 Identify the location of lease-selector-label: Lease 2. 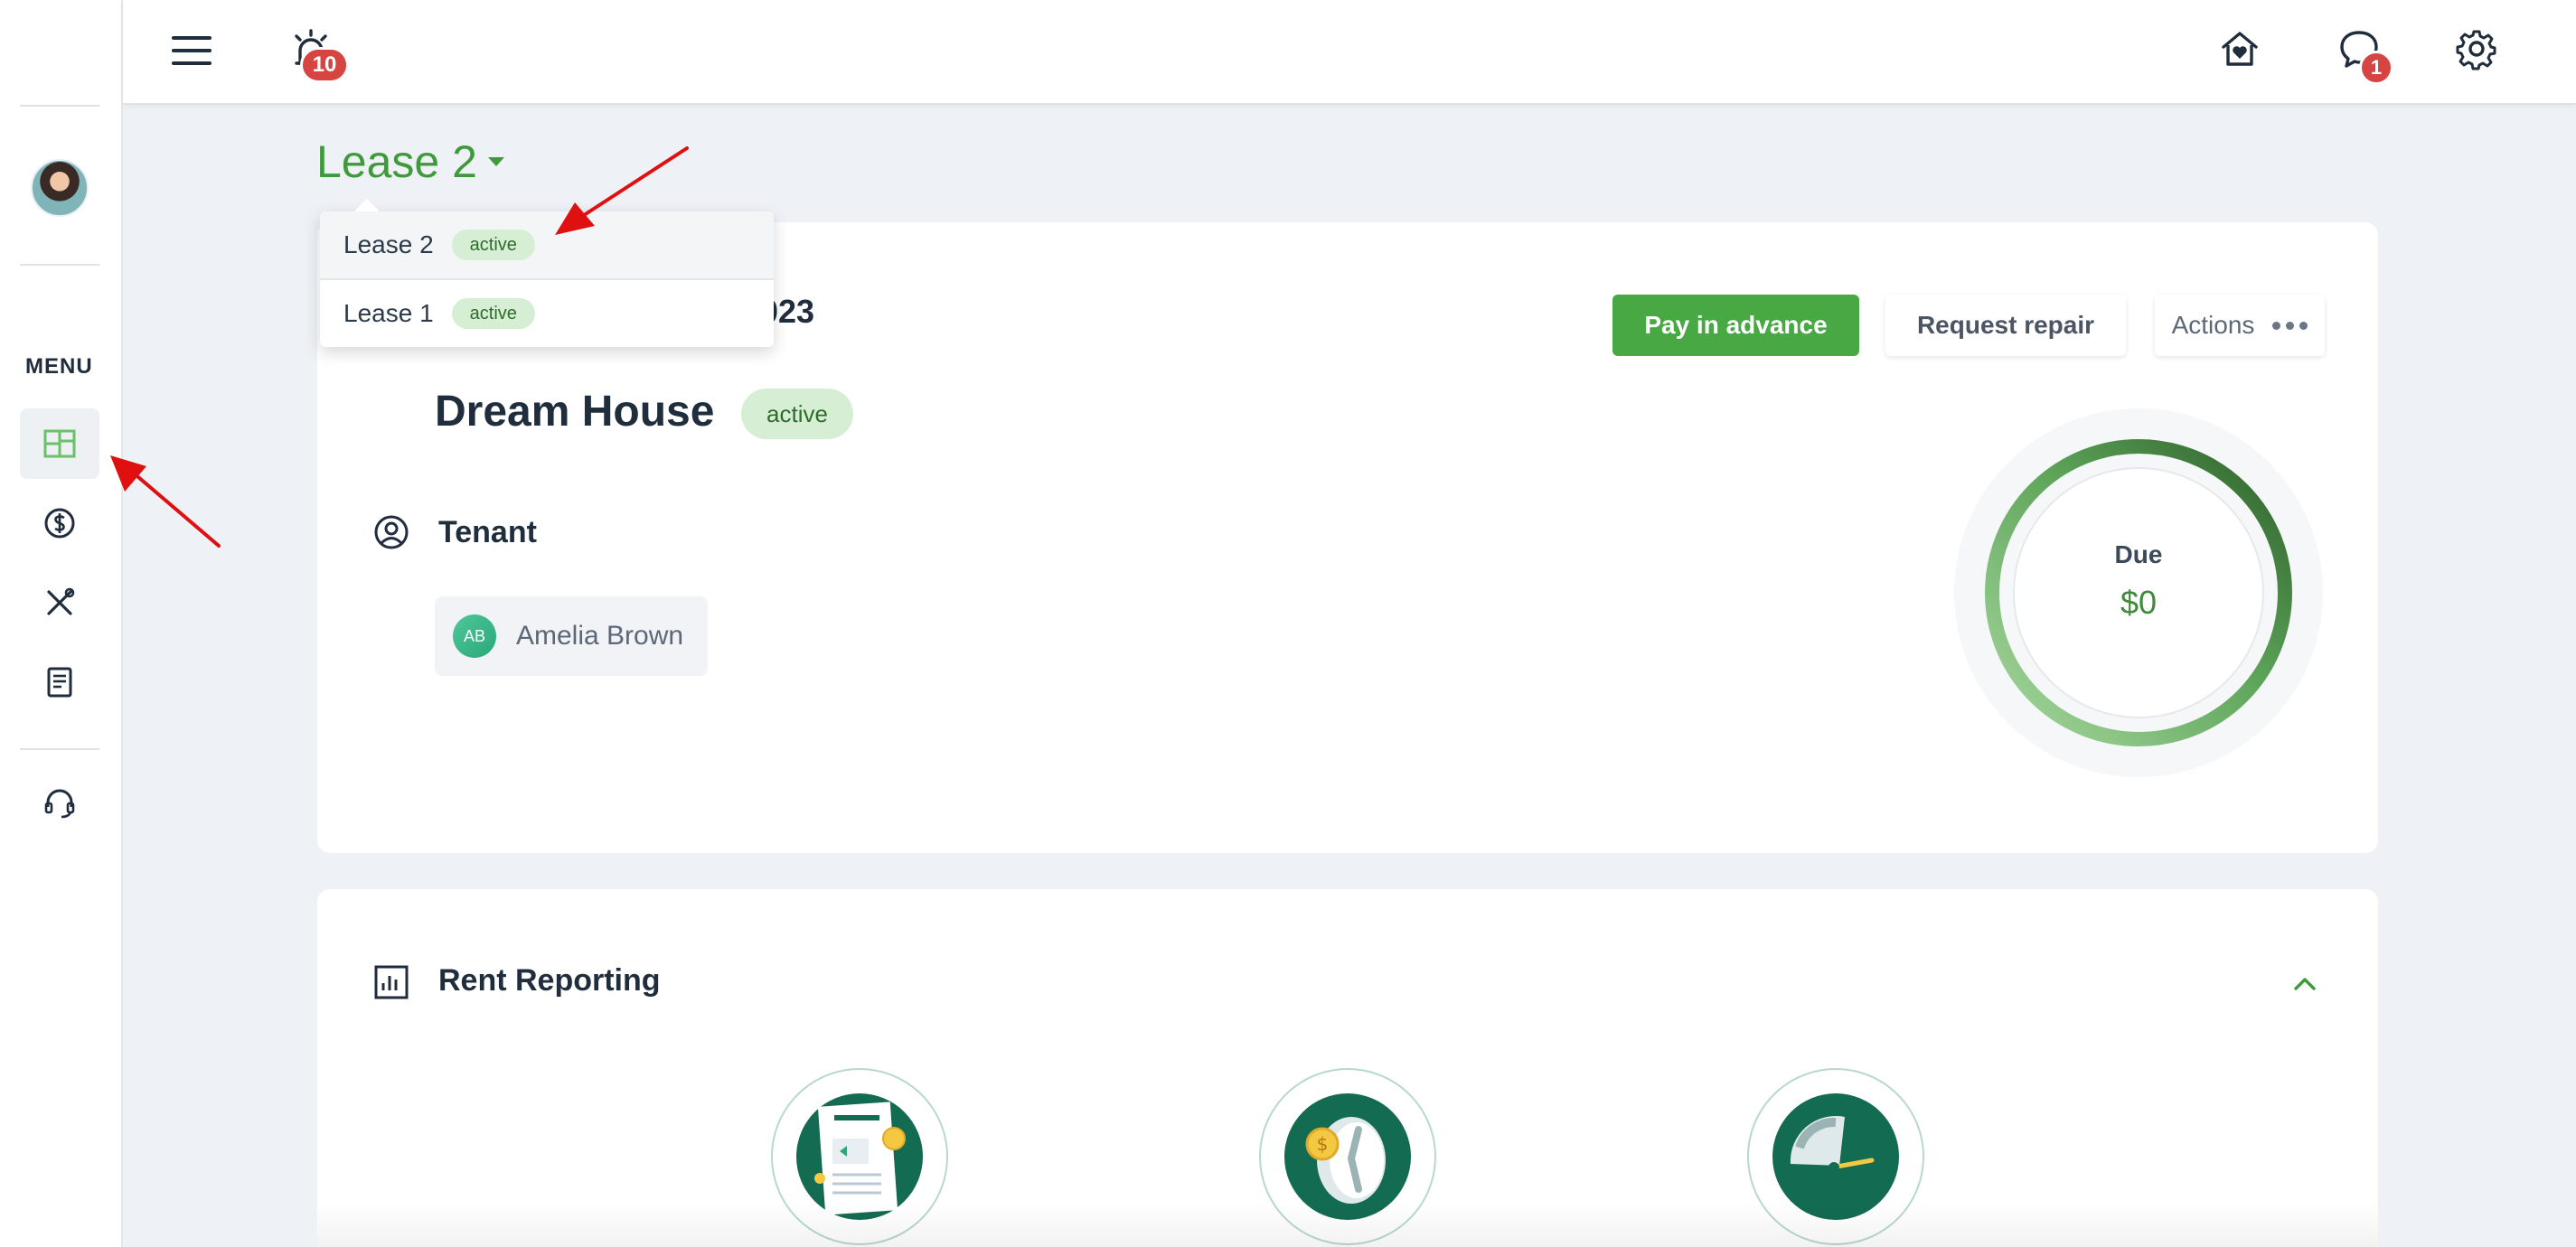
(396, 161).